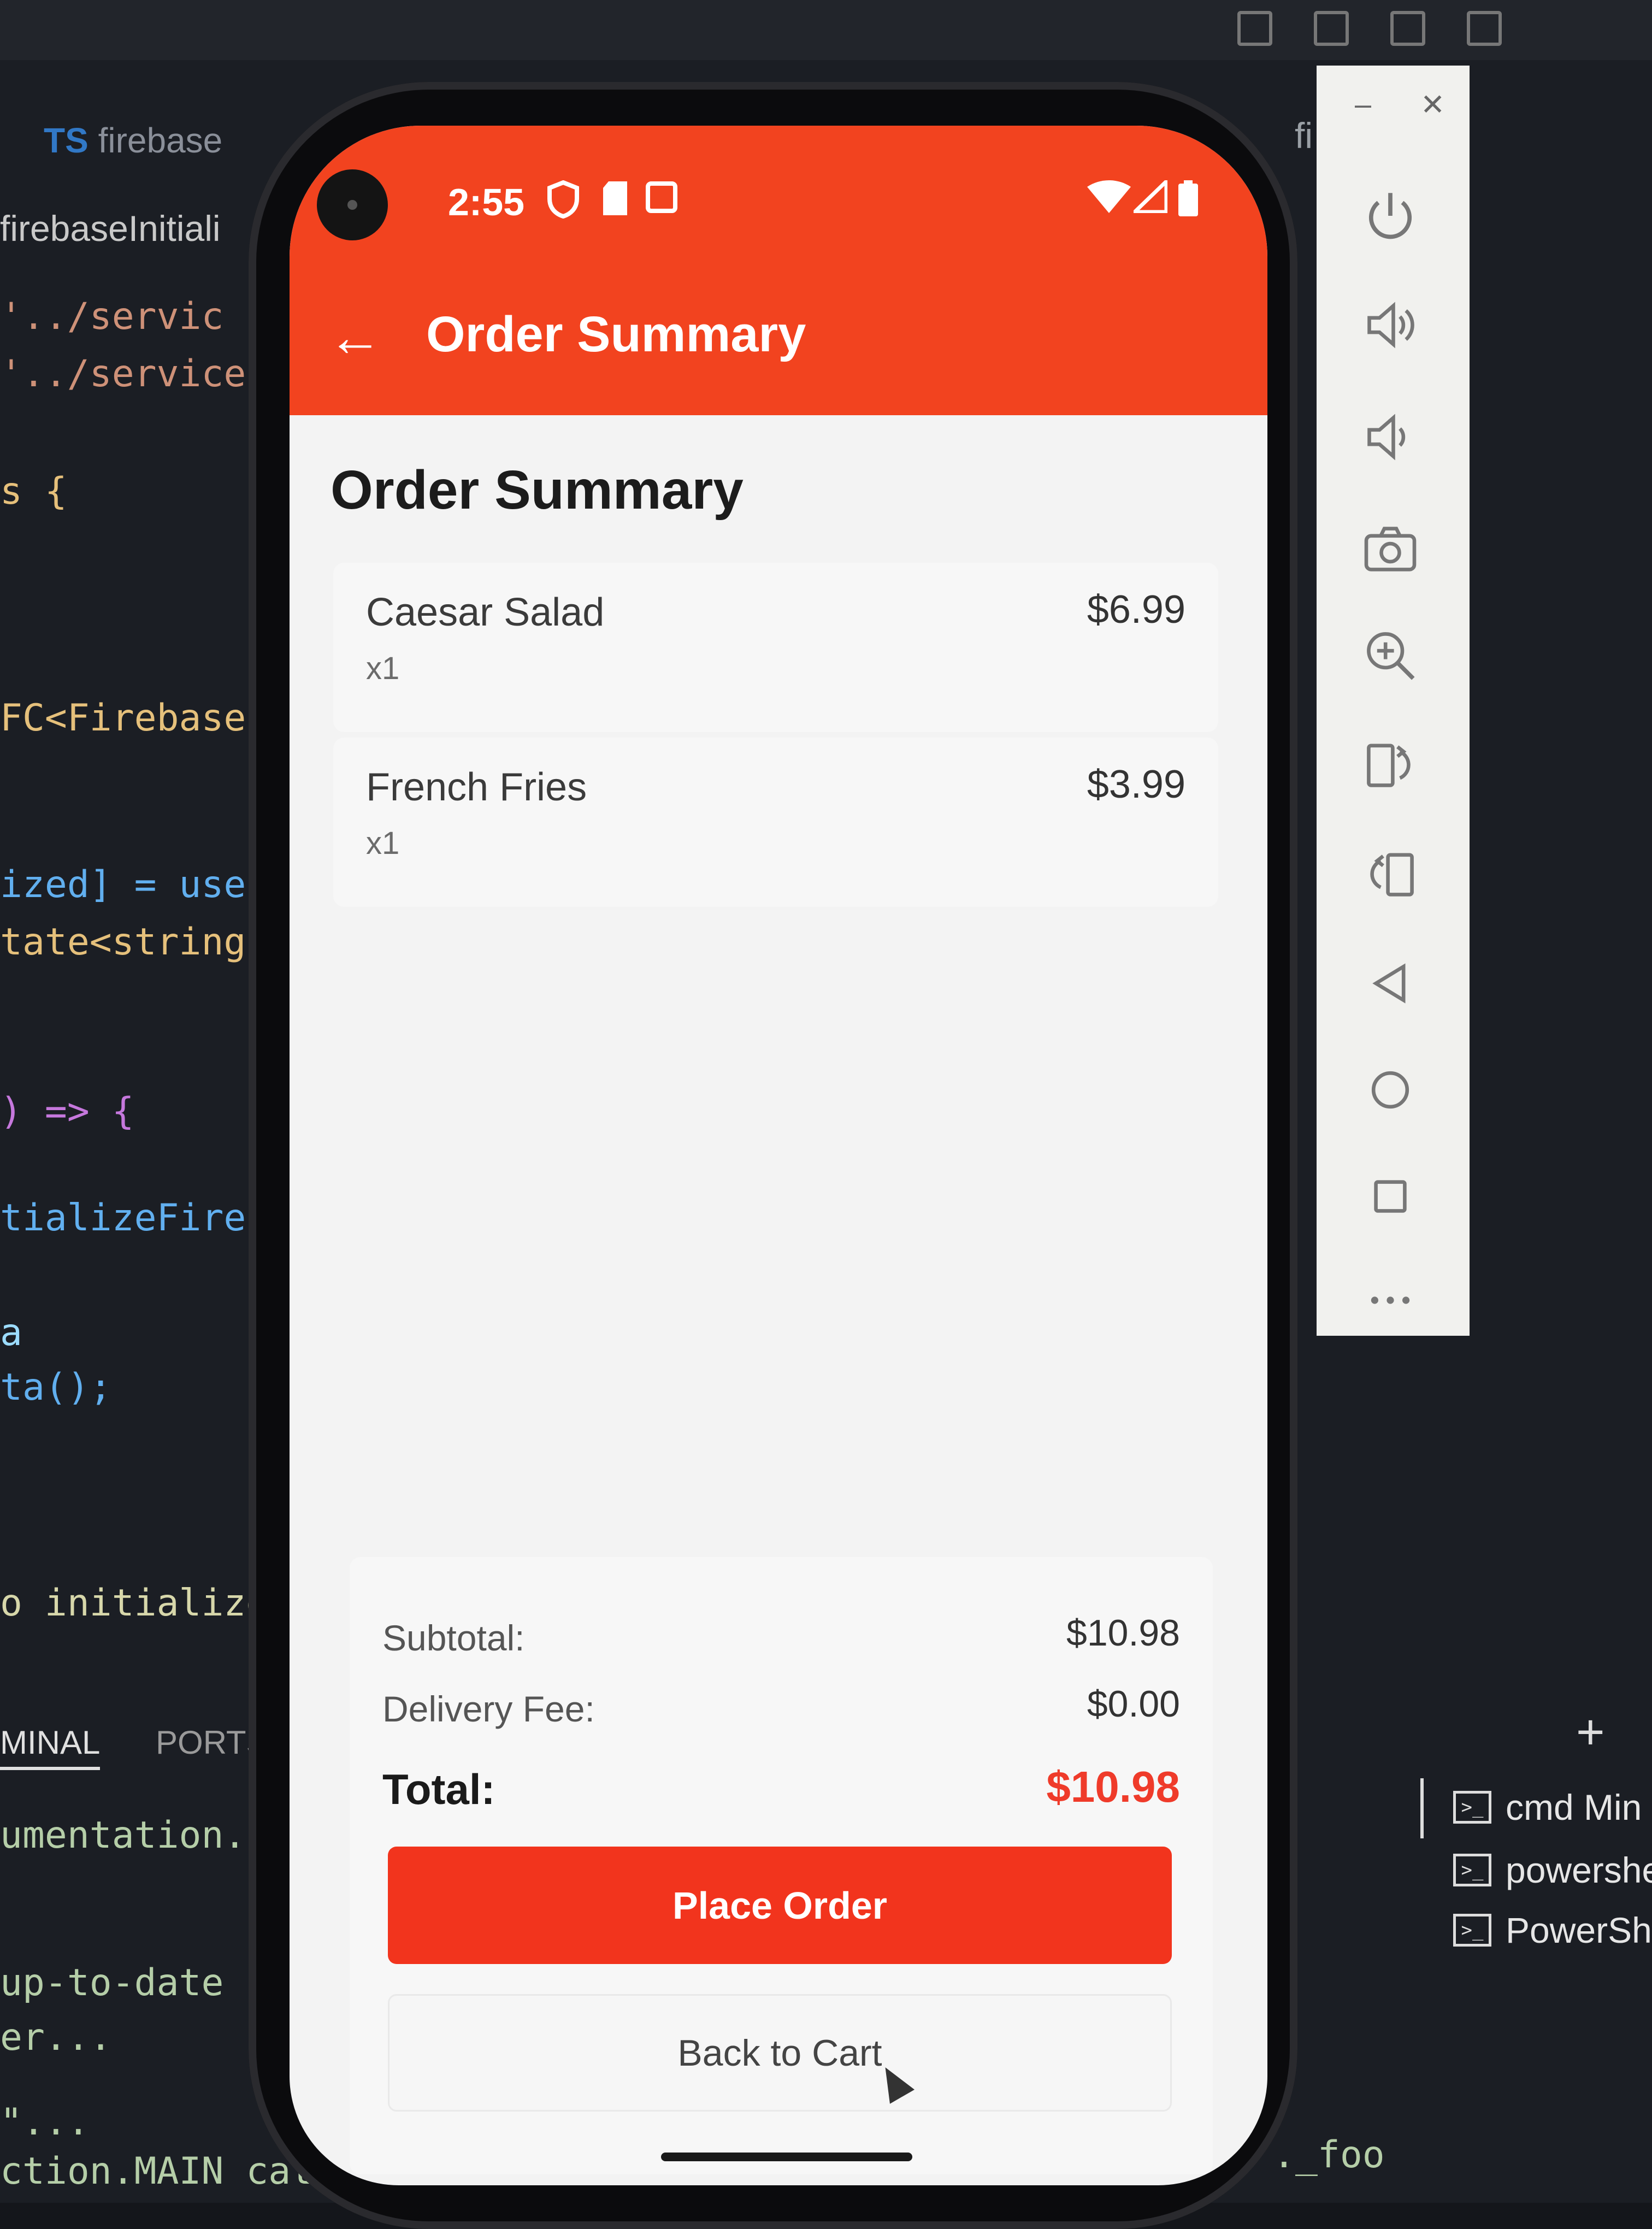 The image size is (1652, 2229). What do you see at coordinates (661, 201) in the screenshot?
I see `screen-icon` at bounding box center [661, 201].